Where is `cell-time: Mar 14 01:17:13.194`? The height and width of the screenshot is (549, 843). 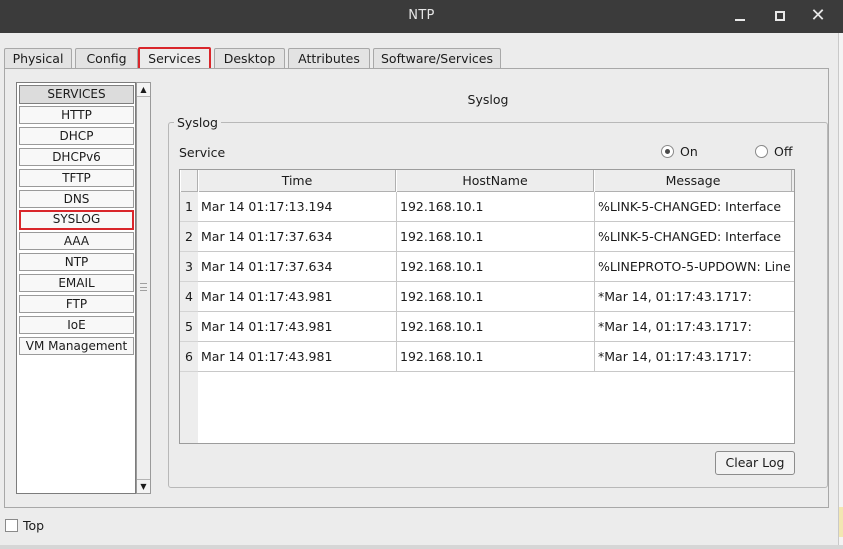 cell-time: Mar 14 01:17:13.194 is located at coordinates (297, 207).